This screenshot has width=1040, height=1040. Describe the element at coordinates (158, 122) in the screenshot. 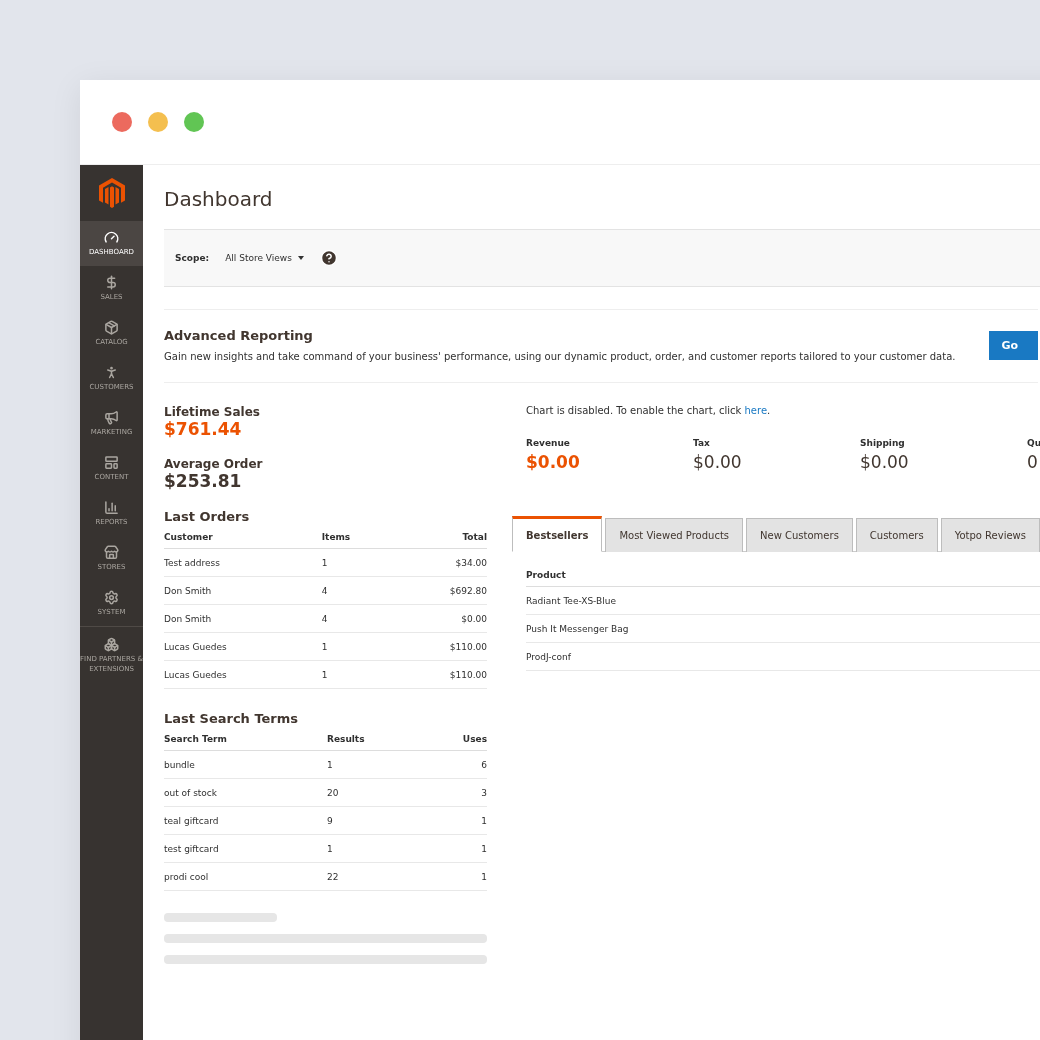

I see `minimize-window-dot` at that location.